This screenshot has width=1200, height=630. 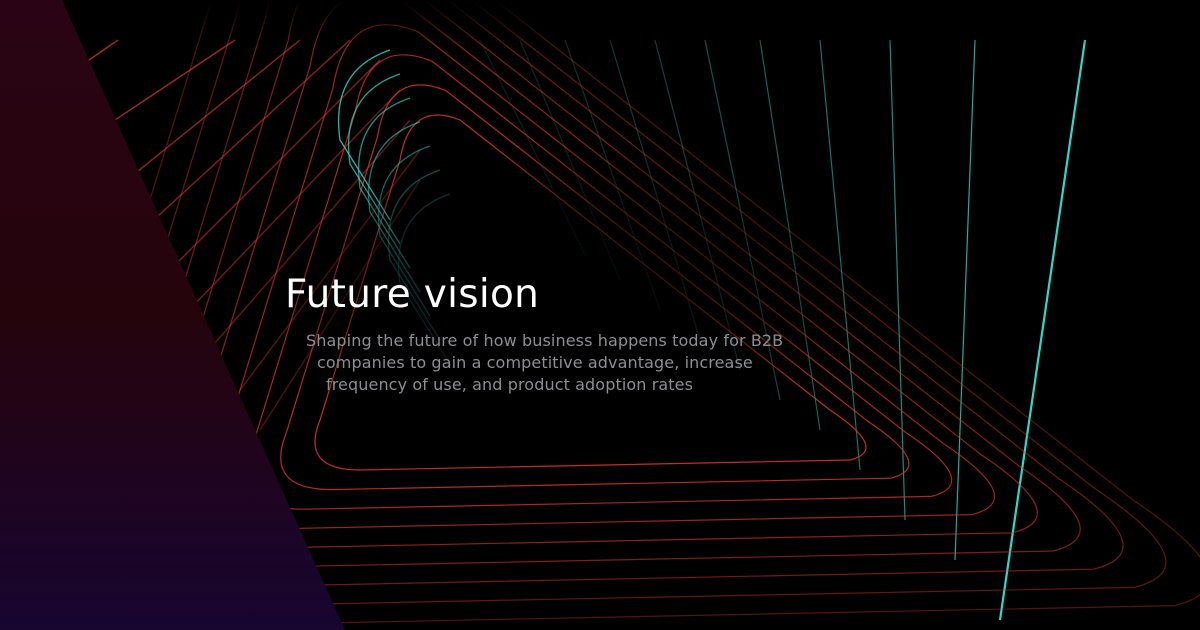 I want to click on top-fade, so click(x=600, y=23).